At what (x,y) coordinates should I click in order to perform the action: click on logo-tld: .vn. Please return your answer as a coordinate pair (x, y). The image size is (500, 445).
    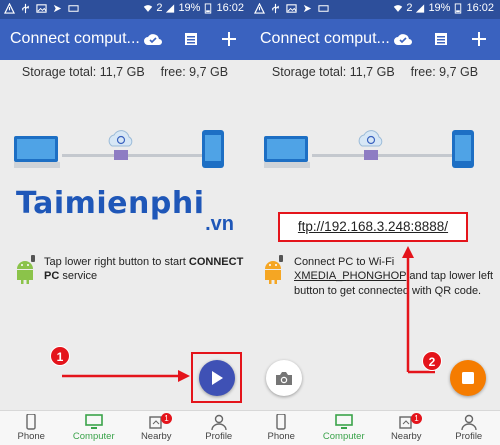
    Looking at the image, I should click on (219, 224).